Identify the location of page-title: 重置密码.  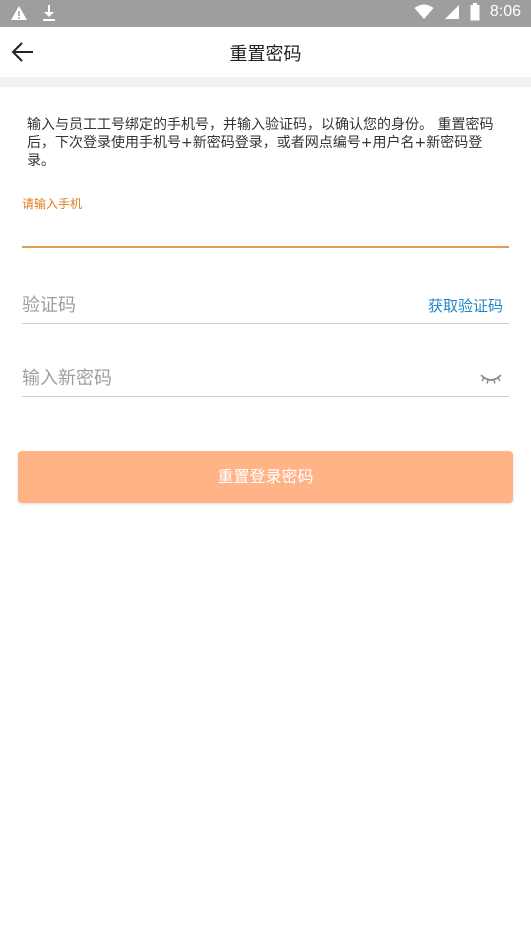
(265, 54).